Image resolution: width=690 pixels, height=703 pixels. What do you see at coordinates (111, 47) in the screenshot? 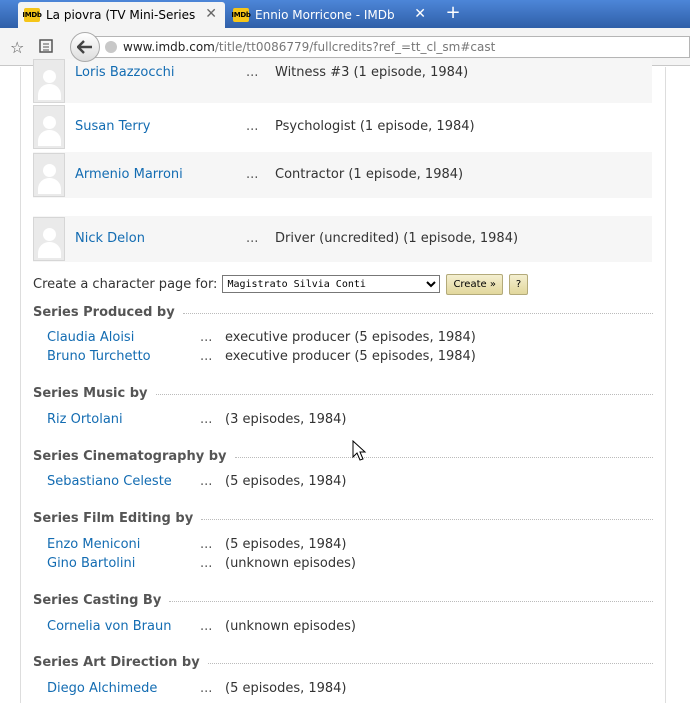
I see `site-identity-icon` at bounding box center [111, 47].